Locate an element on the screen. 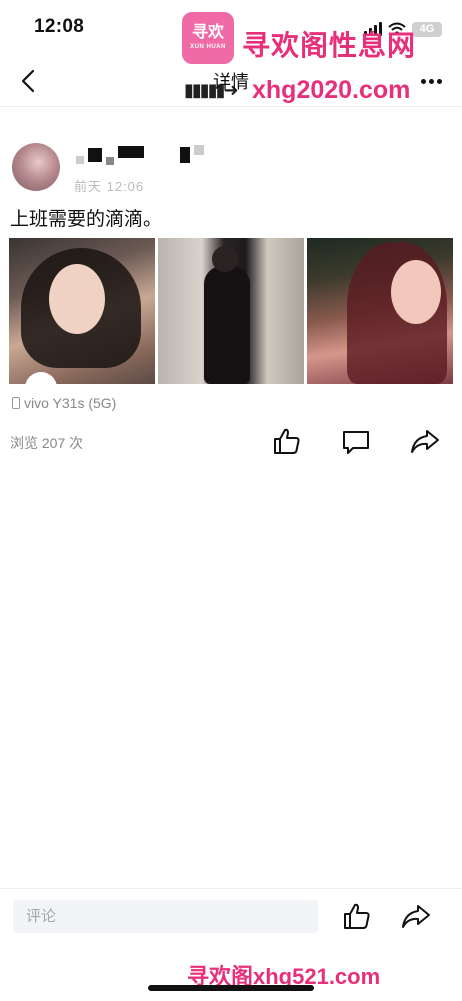  bottom-like-button is located at coordinates (357, 916).